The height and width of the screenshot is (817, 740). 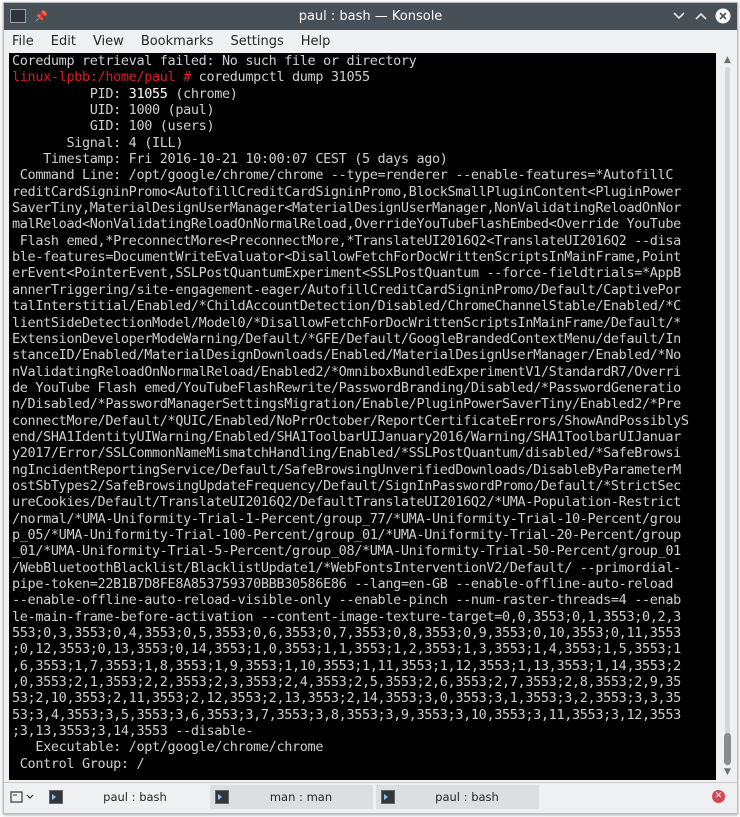 I want to click on vertical-scrollbar: ▲ ▼, so click(x=727, y=416).